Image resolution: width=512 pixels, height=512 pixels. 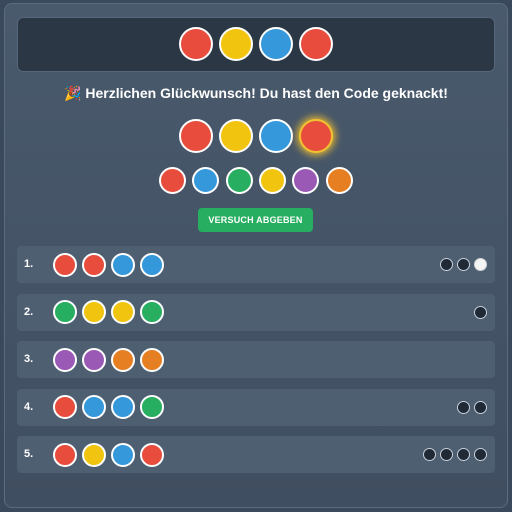 What do you see at coordinates (256, 359) in the screenshot?
I see `guess-row: 3.` at bounding box center [256, 359].